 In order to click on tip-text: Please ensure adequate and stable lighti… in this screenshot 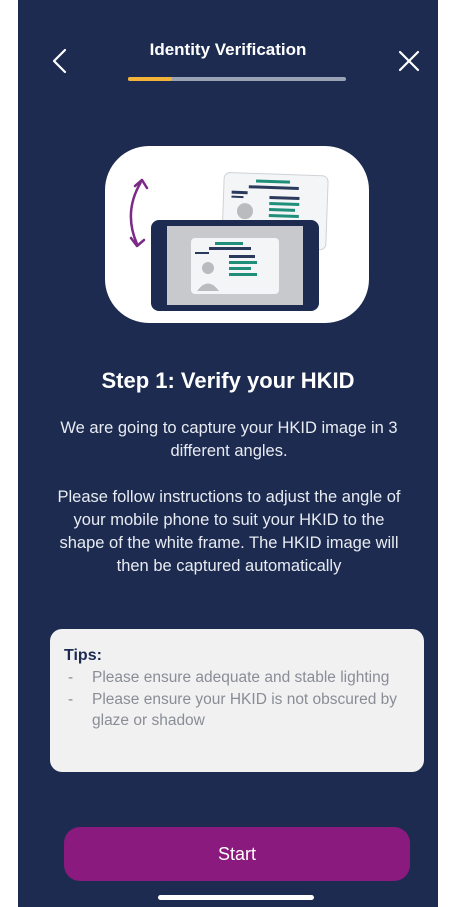, I will do `click(241, 677)`.